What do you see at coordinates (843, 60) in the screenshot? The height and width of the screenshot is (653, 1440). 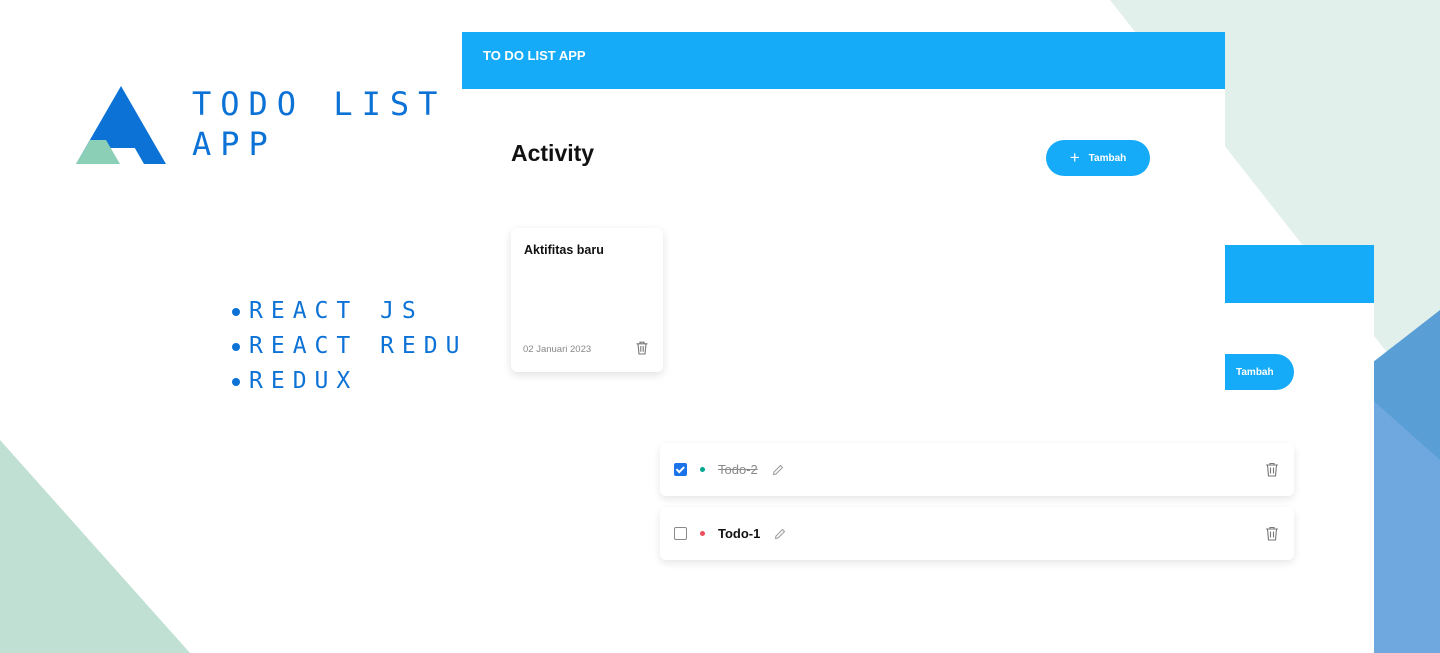 I see `app-header: TO DO LIST APP` at bounding box center [843, 60].